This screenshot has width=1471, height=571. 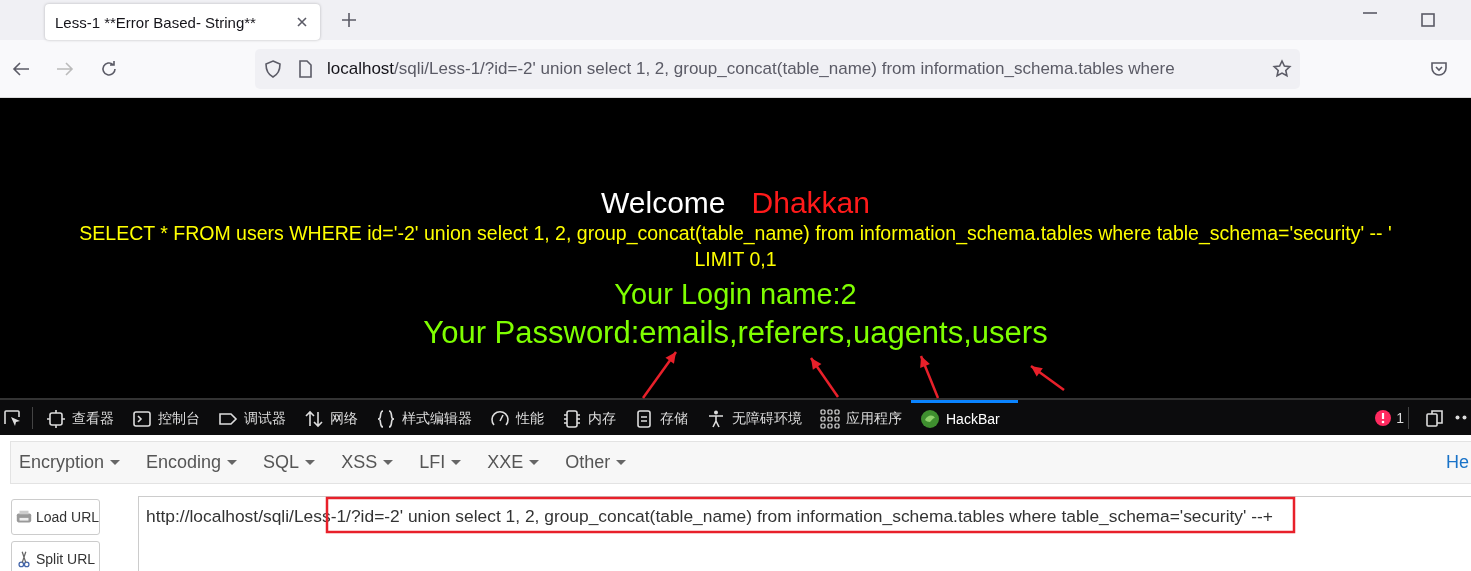 What do you see at coordinates (596, 462) in the screenshot?
I see `menu-dropdown: Other` at bounding box center [596, 462].